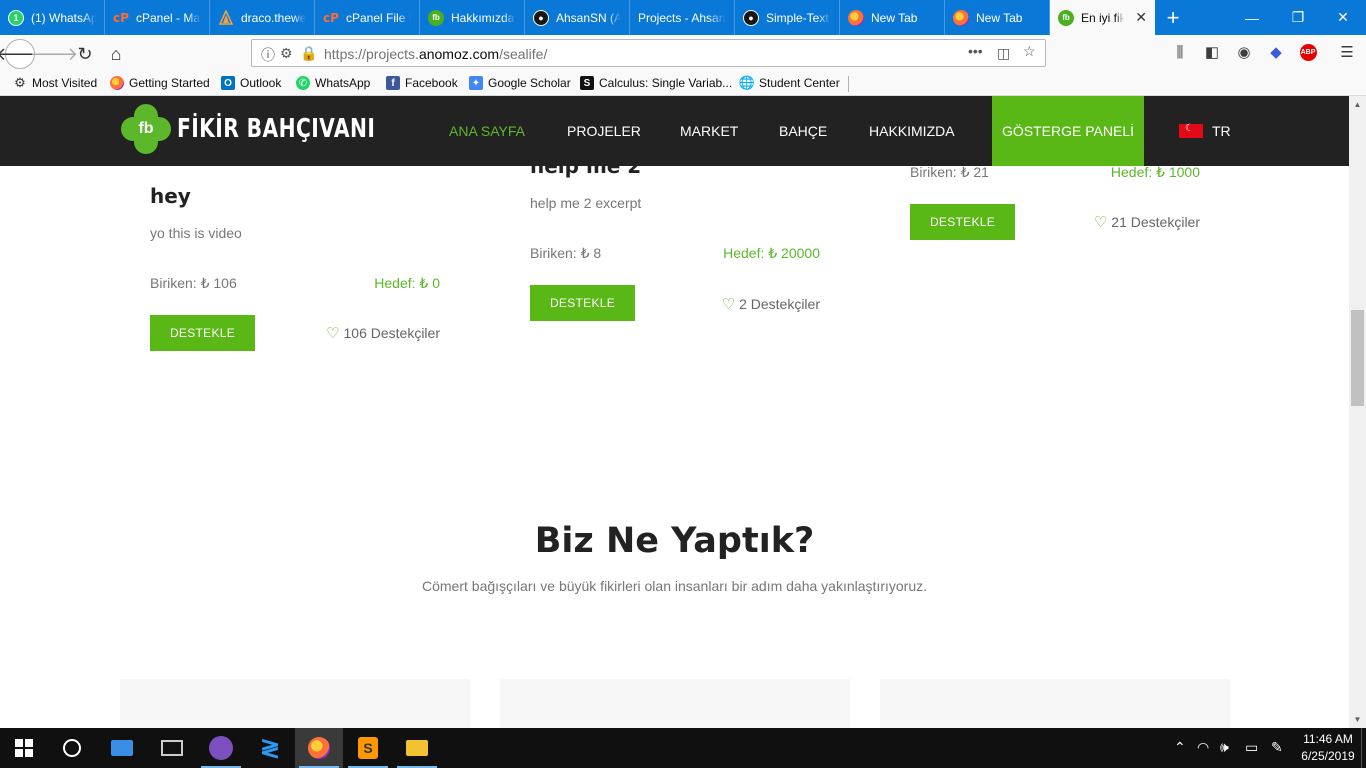 The height and width of the screenshot is (768, 1366). What do you see at coordinates (1276, 52) in the screenshot?
I see `extension-icon: ◆` at bounding box center [1276, 52].